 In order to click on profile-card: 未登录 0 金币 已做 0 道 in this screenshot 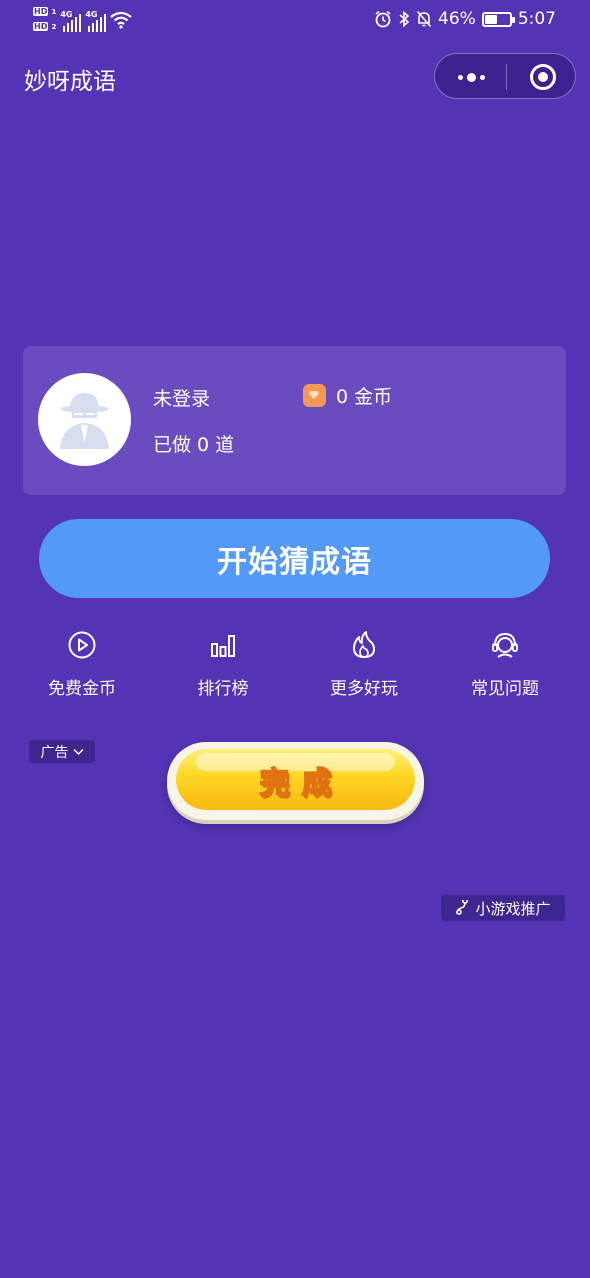, I will do `click(294, 420)`.